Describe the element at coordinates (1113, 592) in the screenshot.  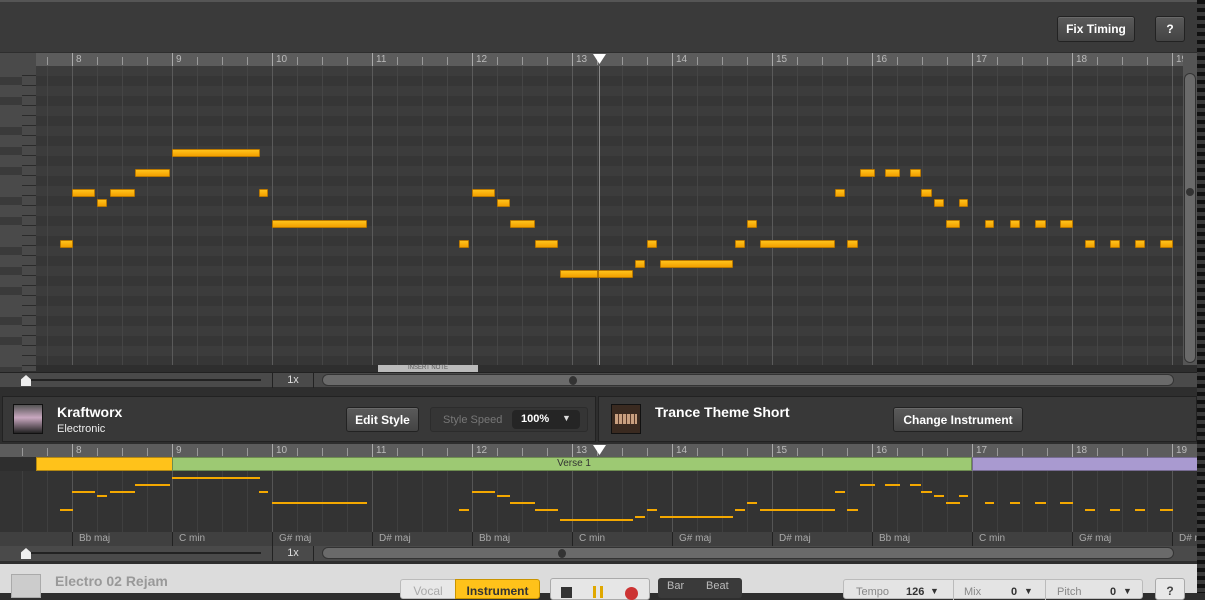
I see `pitch-value: 0` at that location.